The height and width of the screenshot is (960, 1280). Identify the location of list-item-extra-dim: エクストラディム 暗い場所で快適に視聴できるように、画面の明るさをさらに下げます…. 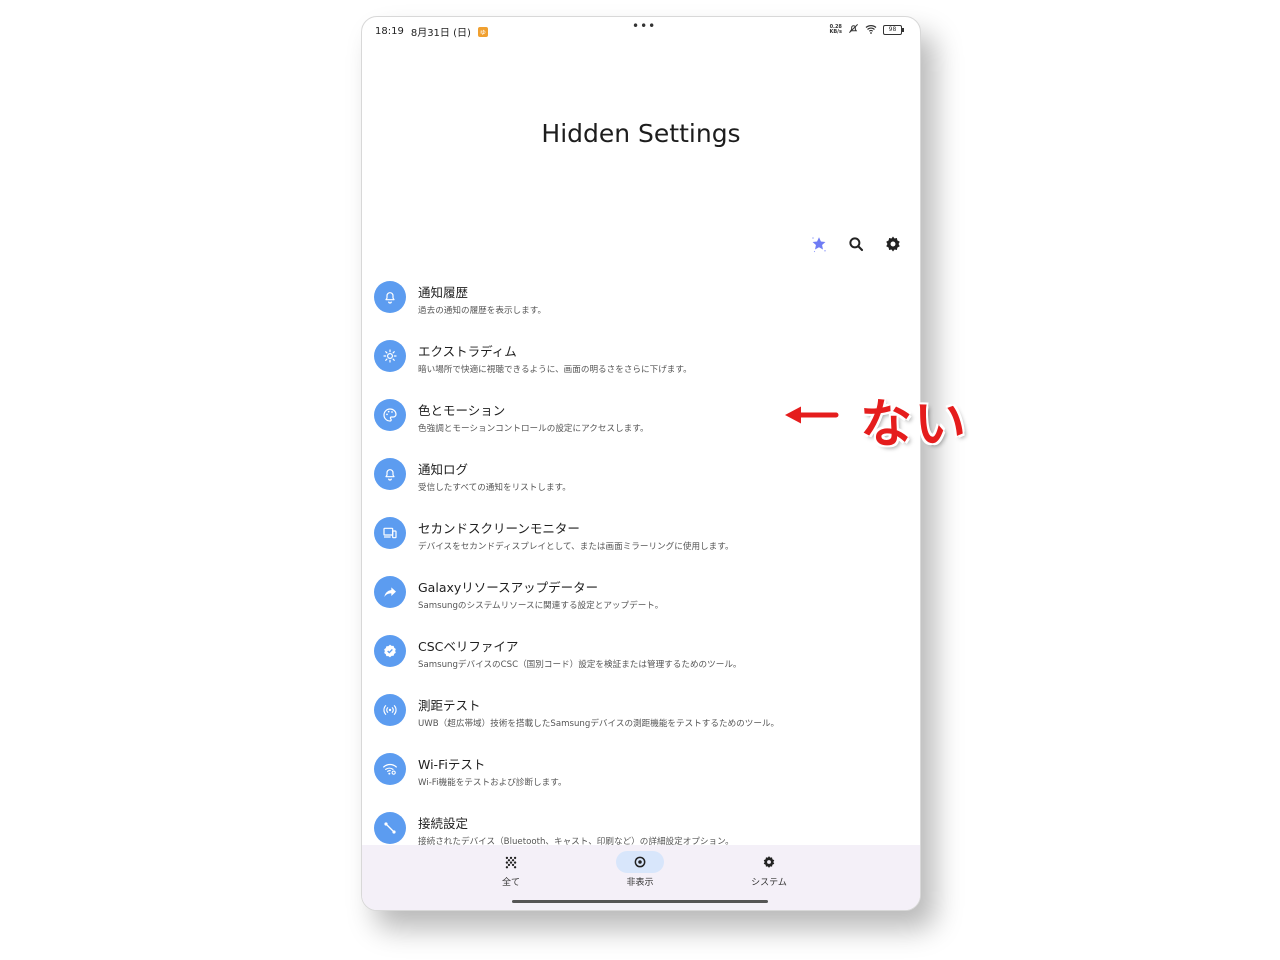
(641, 363).